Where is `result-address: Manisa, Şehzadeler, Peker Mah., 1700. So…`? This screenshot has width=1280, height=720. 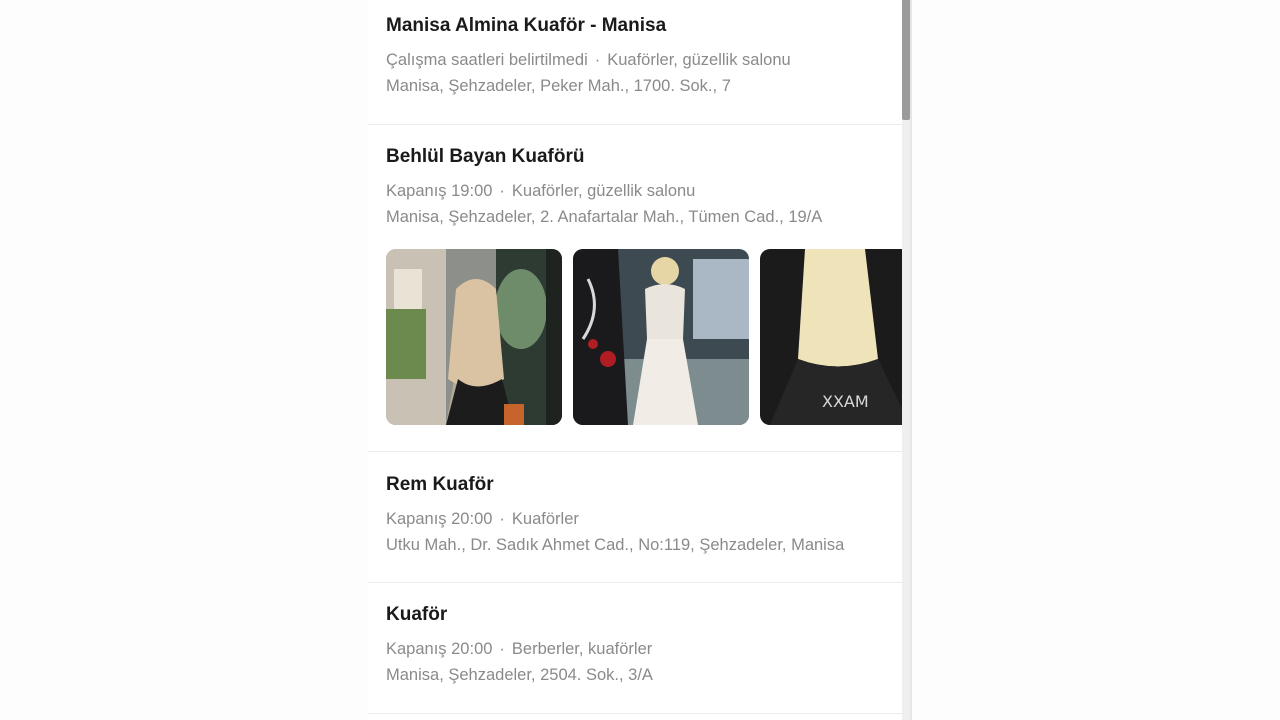
result-address: Manisa, Şehzadeler, Peker Mah., 1700. So… is located at coordinates (558, 86).